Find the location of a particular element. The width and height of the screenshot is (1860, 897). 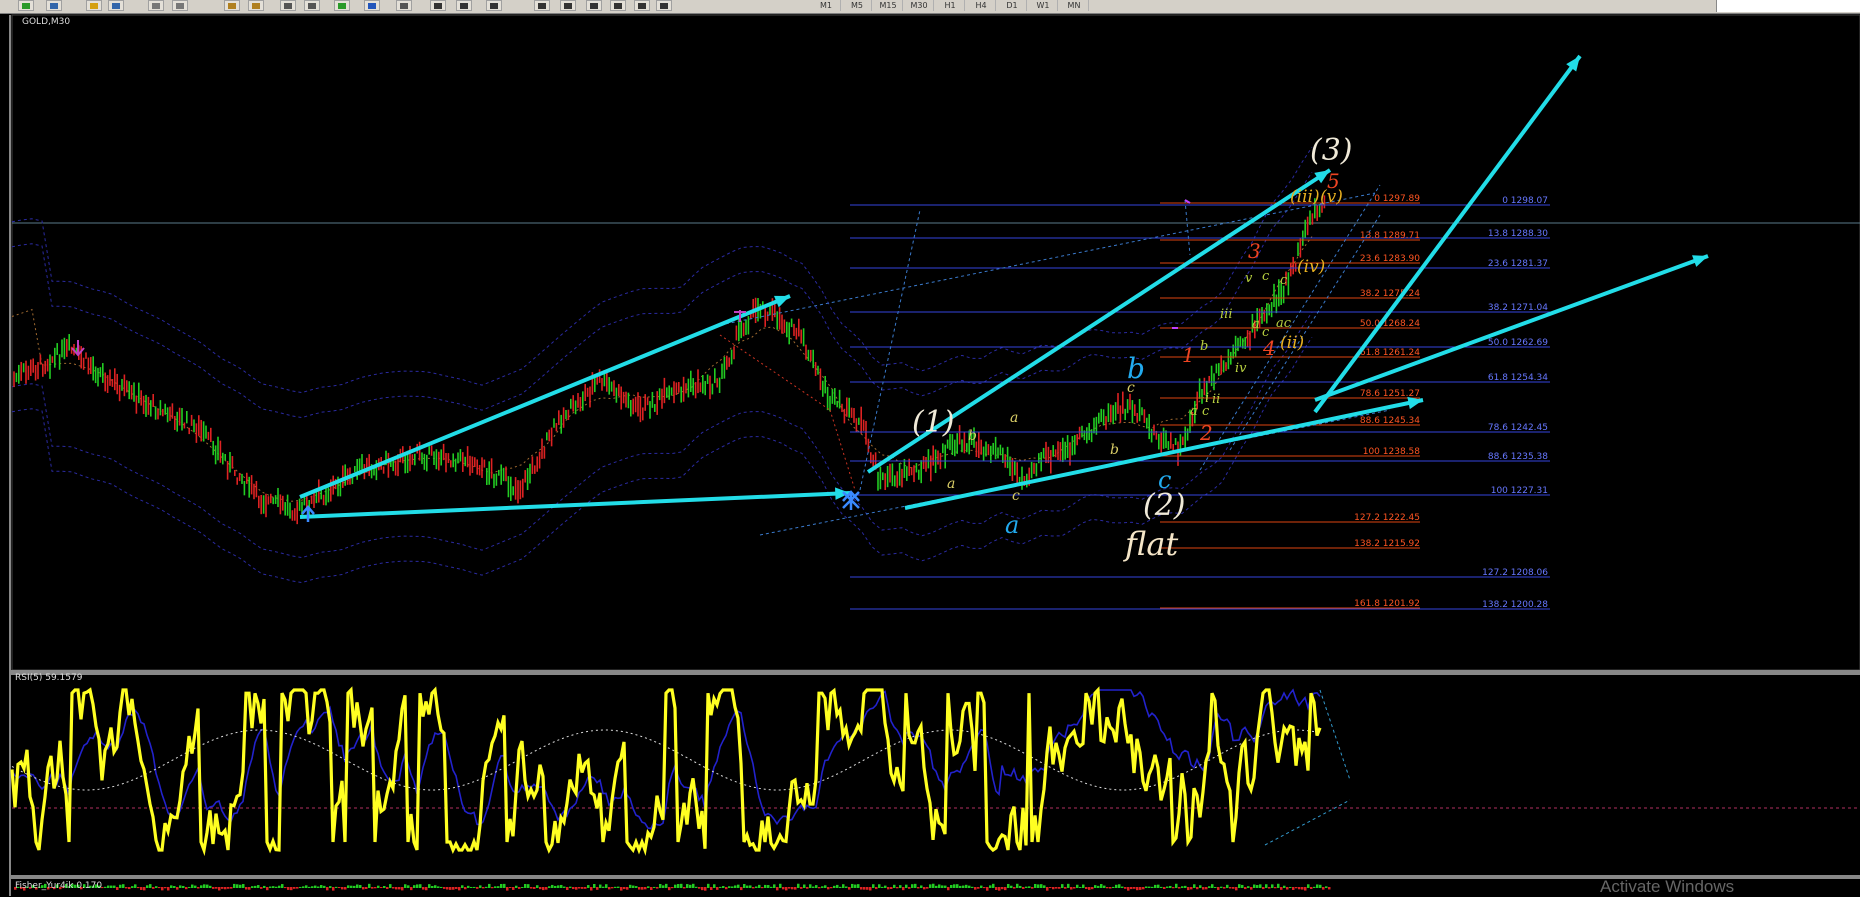

fib-blue-label: 127.2 1208.06 is located at coordinates (1515, 573).